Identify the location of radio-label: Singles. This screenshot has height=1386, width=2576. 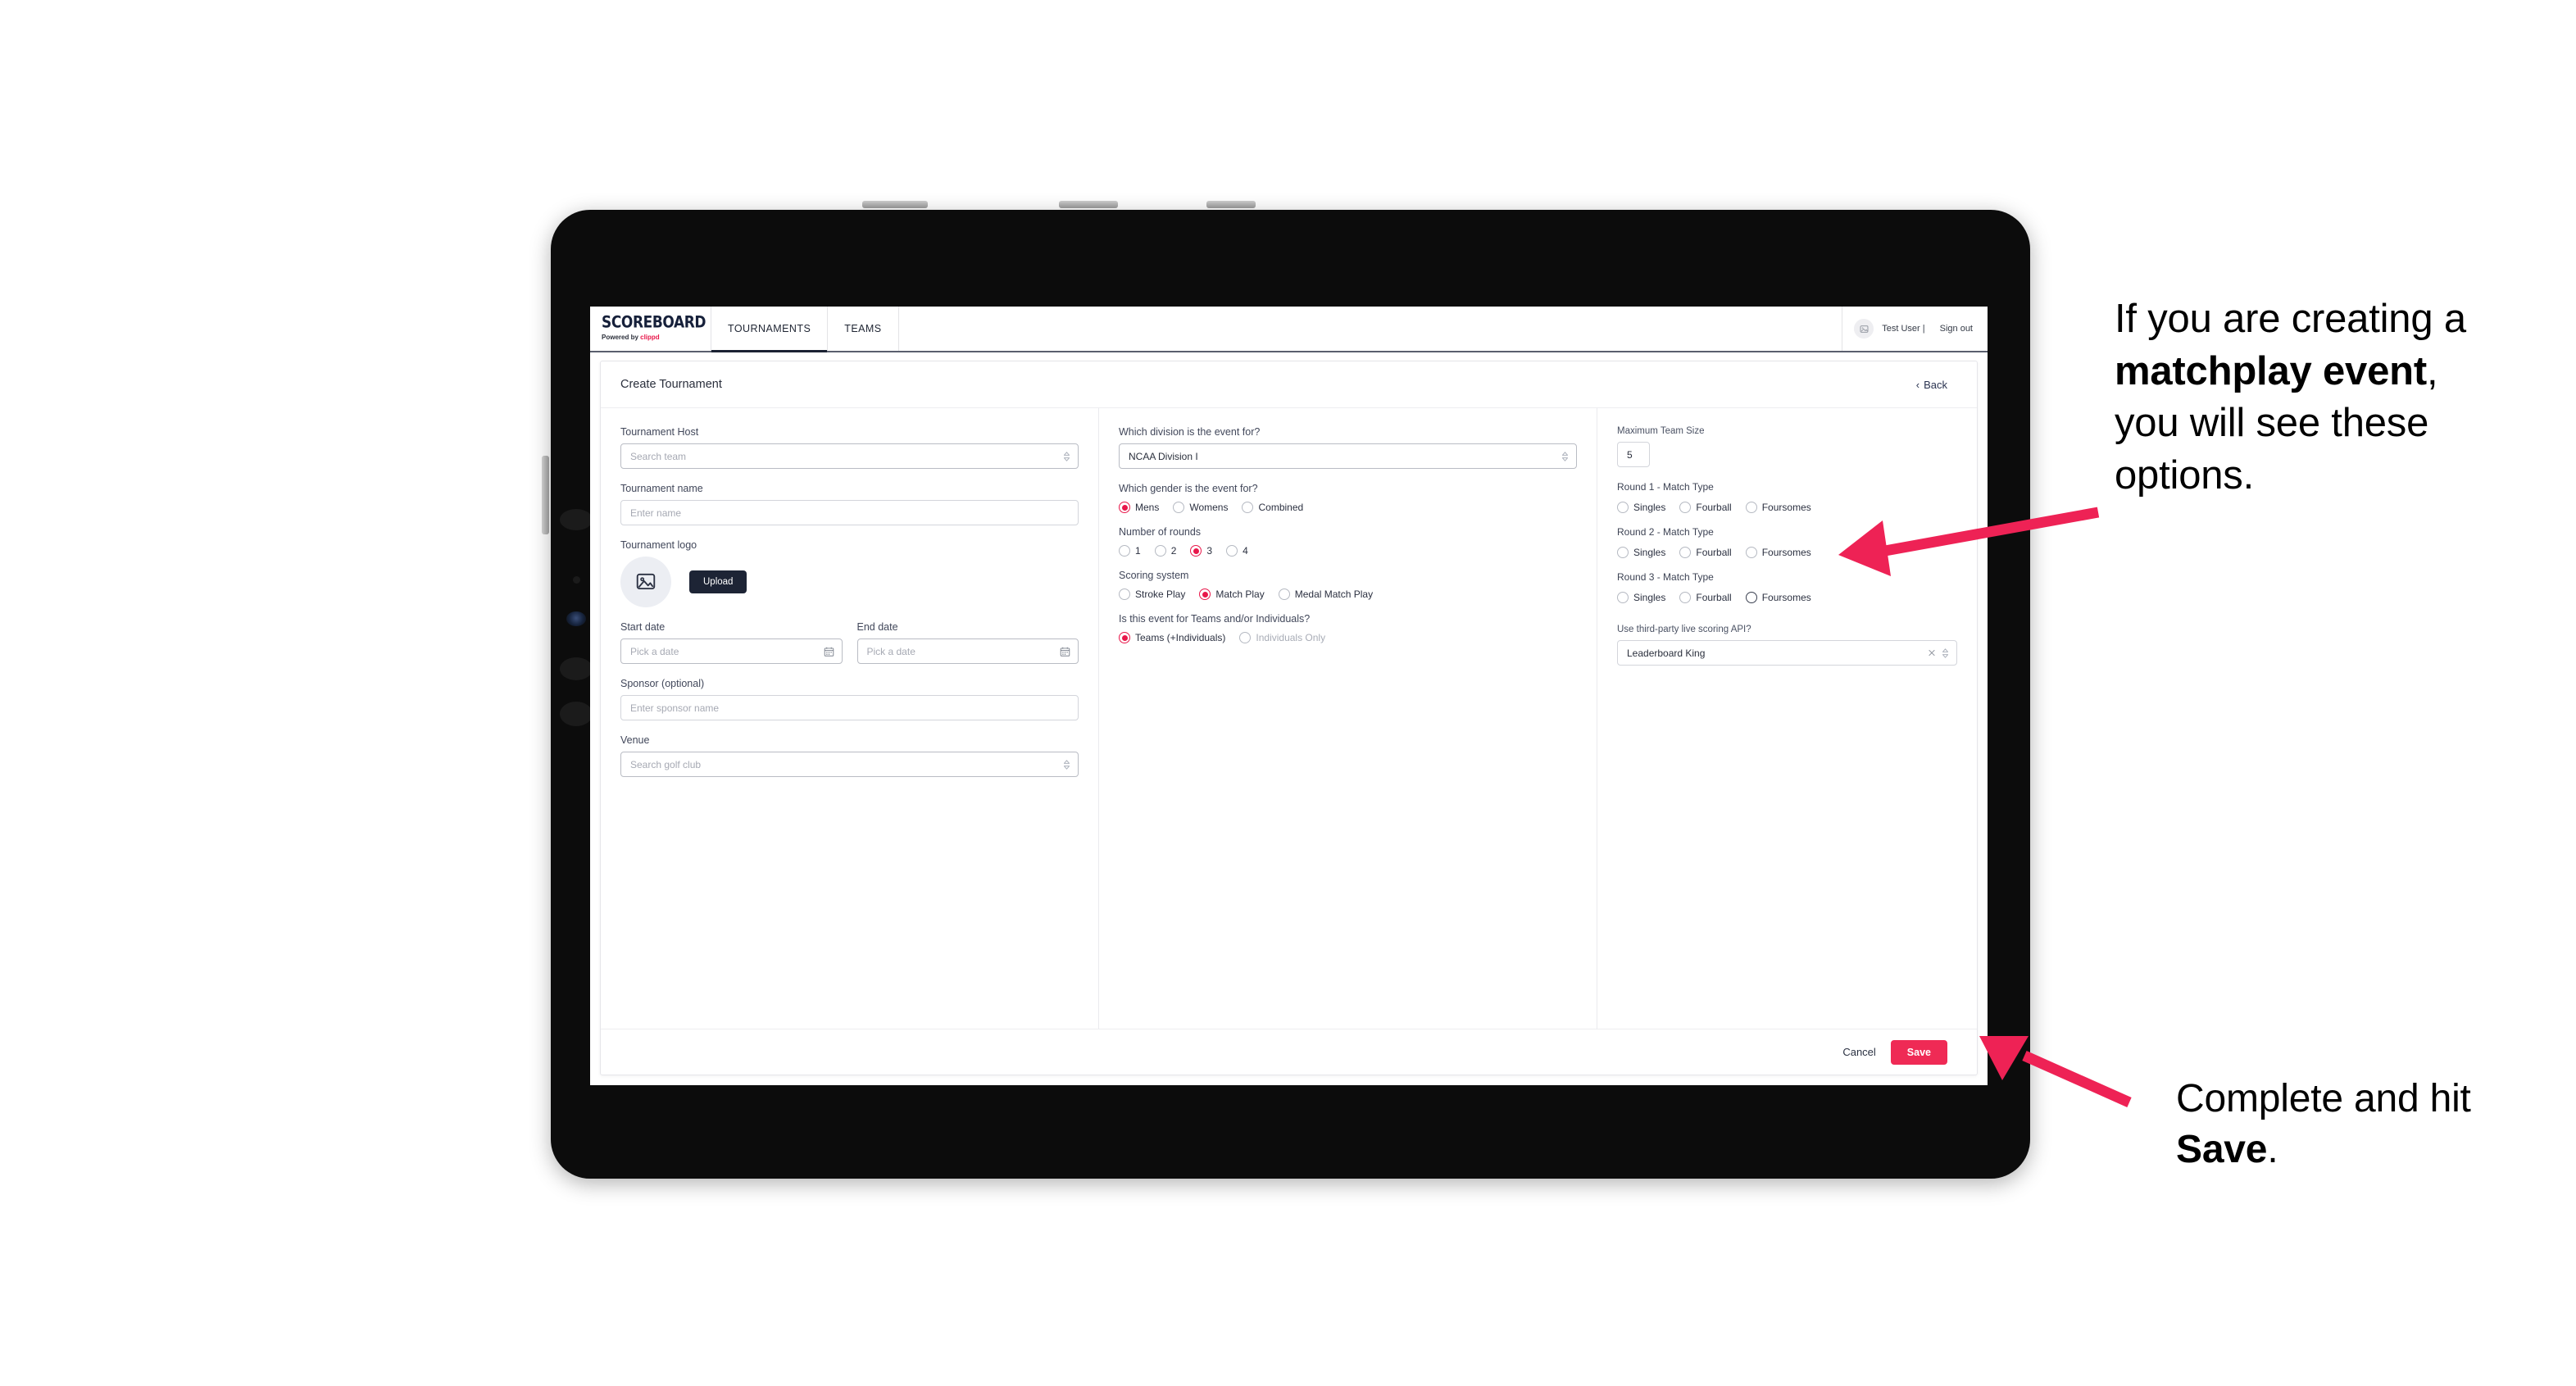
(1649, 507).